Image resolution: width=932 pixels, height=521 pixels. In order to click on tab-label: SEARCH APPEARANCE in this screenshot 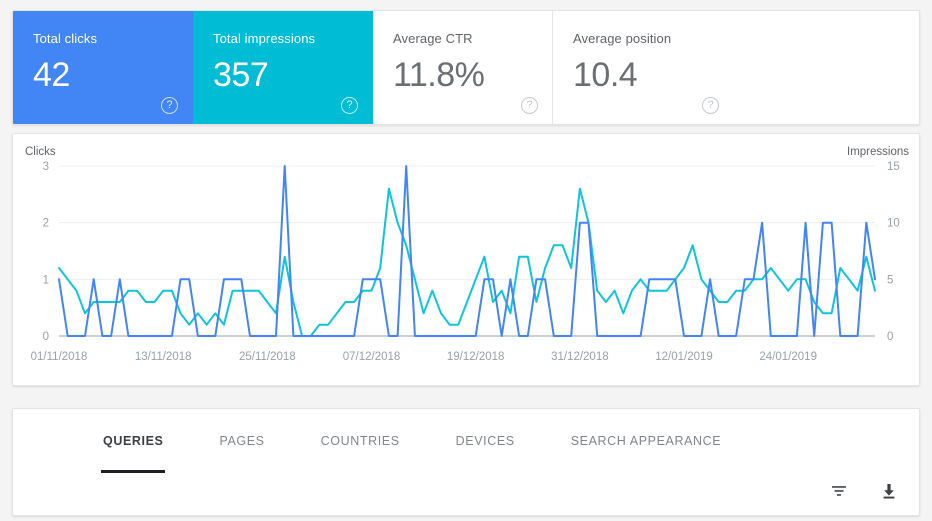, I will do `click(646, 441)`.